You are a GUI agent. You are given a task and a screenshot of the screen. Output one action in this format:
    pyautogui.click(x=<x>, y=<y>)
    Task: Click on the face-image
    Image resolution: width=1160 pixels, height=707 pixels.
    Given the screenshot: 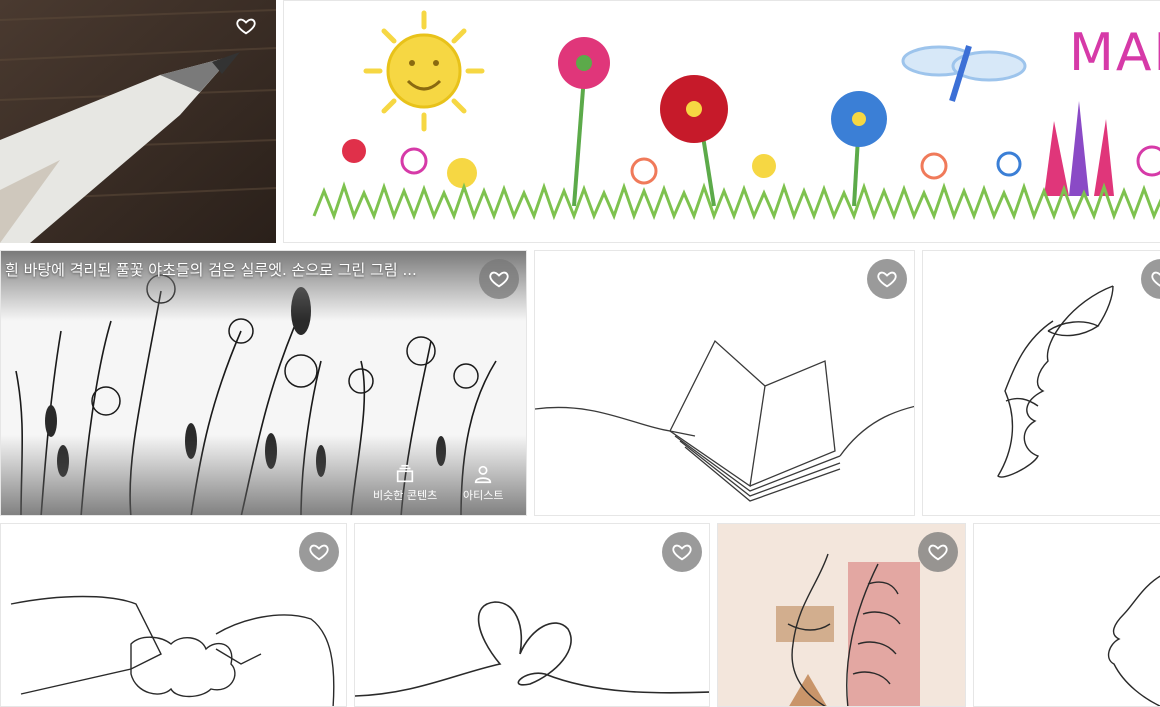 What is the action you would take?
    pyautogui.click(x=1055, y=381)
    